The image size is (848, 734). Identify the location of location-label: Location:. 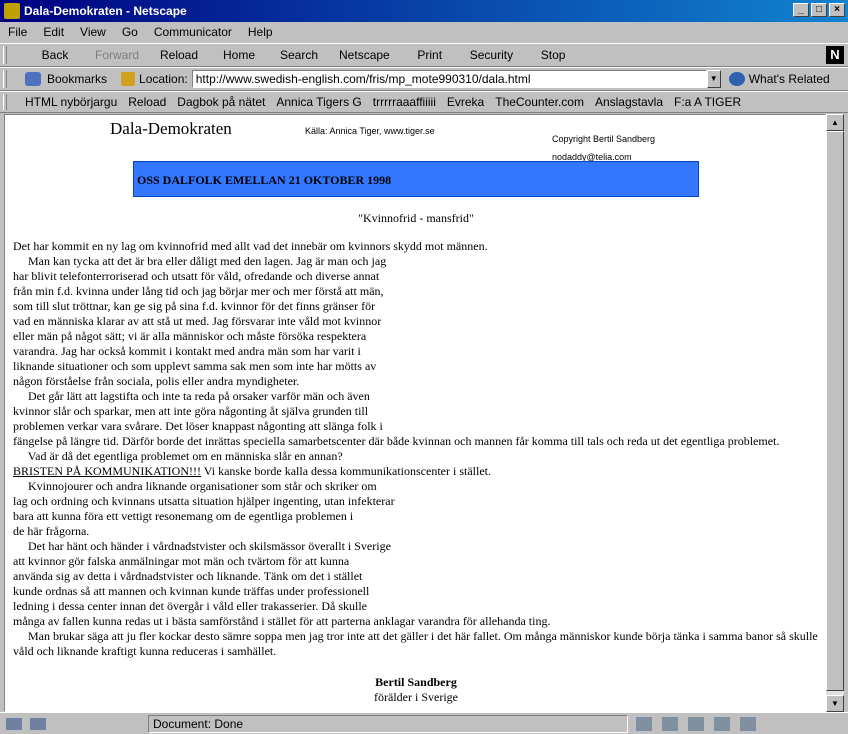
(163, 79).